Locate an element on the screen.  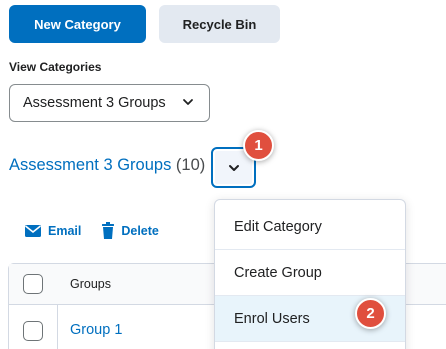
view-categories-select: Assessment 3 Groups is located at coordinates (109, 103).